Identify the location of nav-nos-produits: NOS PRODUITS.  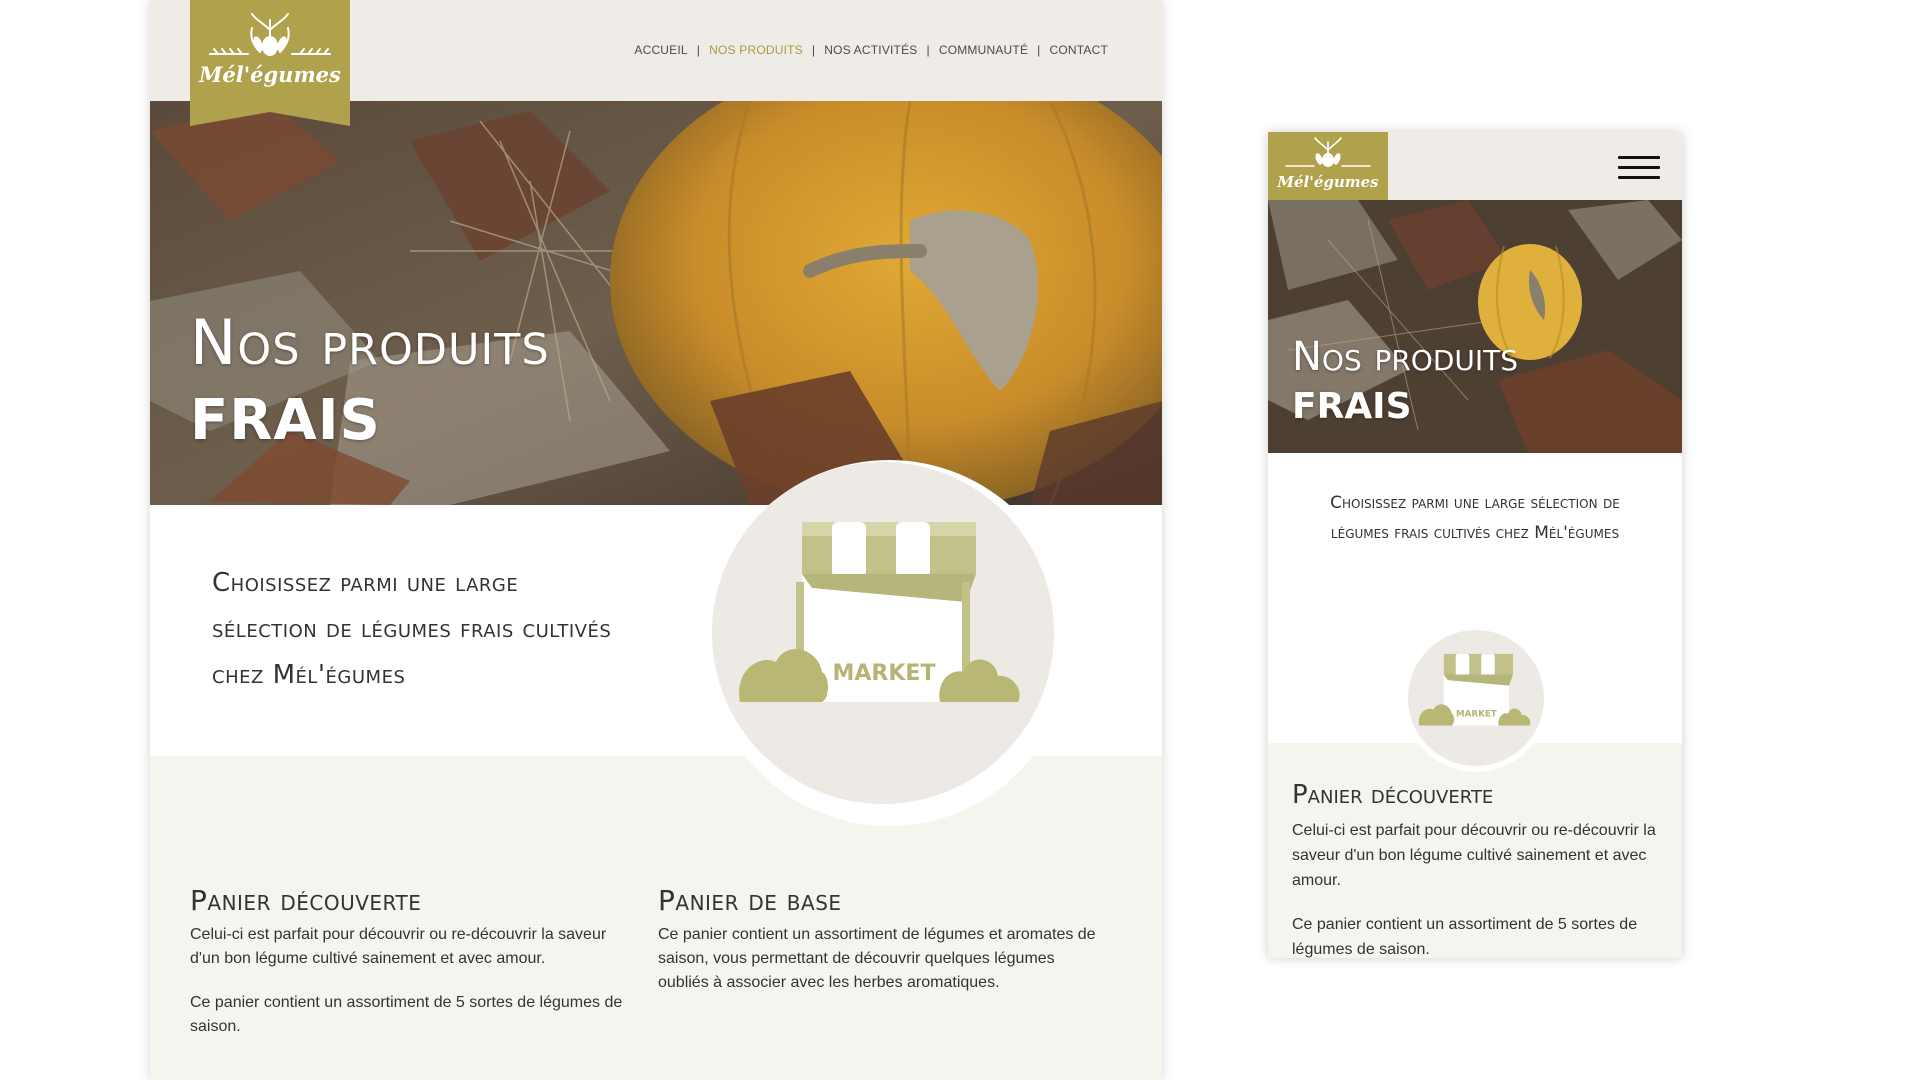
(756, 50).